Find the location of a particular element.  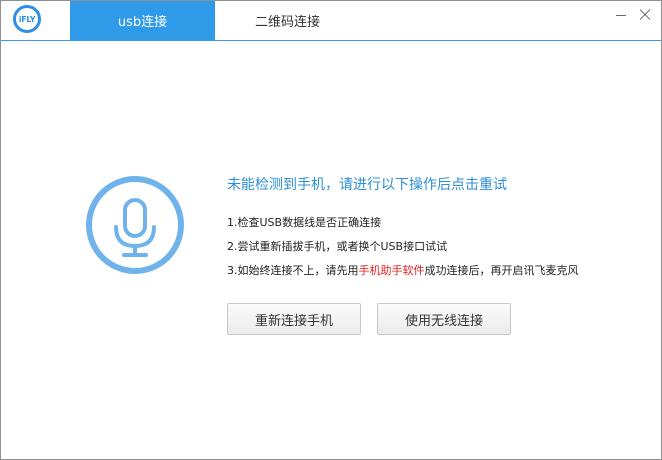

title-bar: iFLY usb连接 二维码连接 is located at coordinates (331, 21).